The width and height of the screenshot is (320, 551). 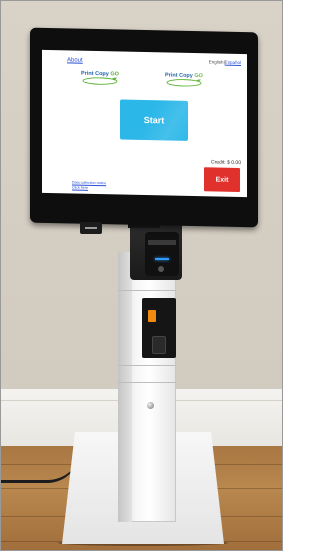 I want to click on cabinet-lock, so click(x=150, y=405).